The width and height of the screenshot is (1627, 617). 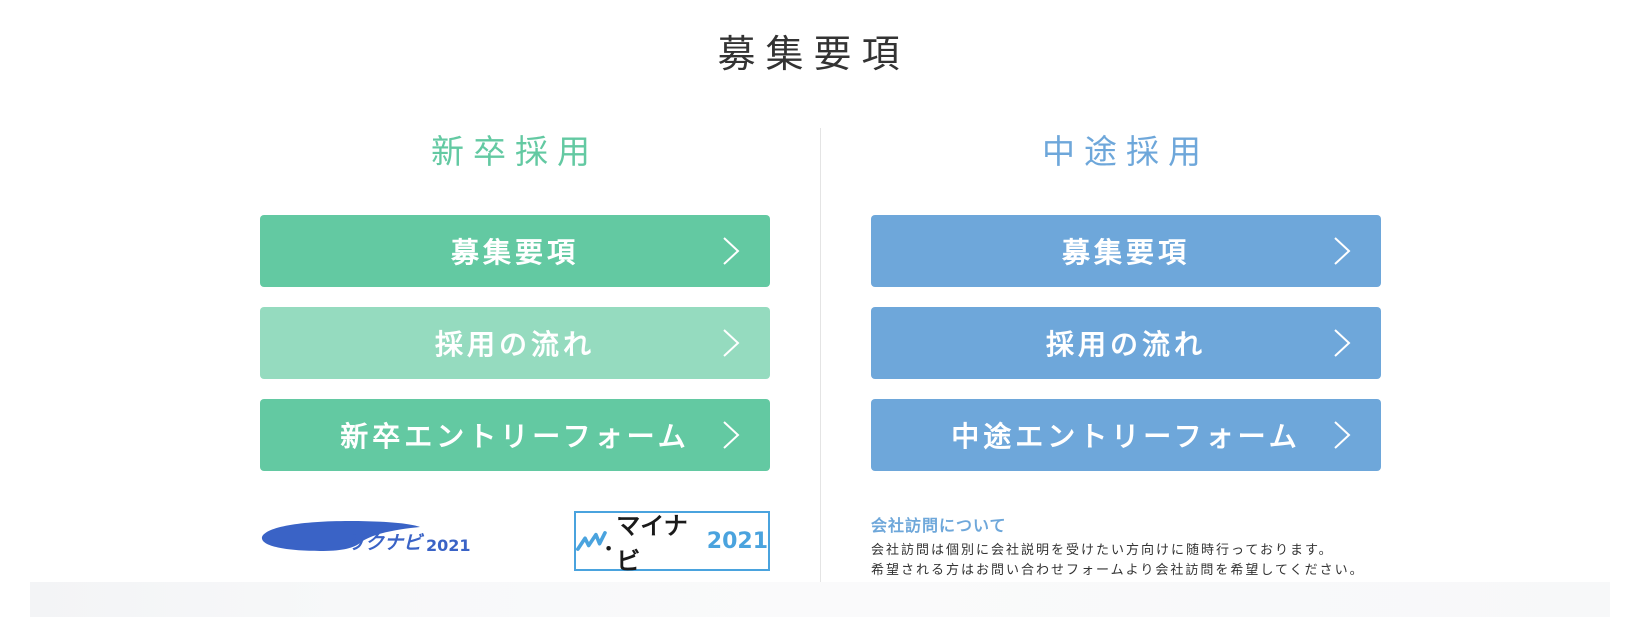 I want to click on company-visit-title: 会社訪問について, so click(x=939, y=525).